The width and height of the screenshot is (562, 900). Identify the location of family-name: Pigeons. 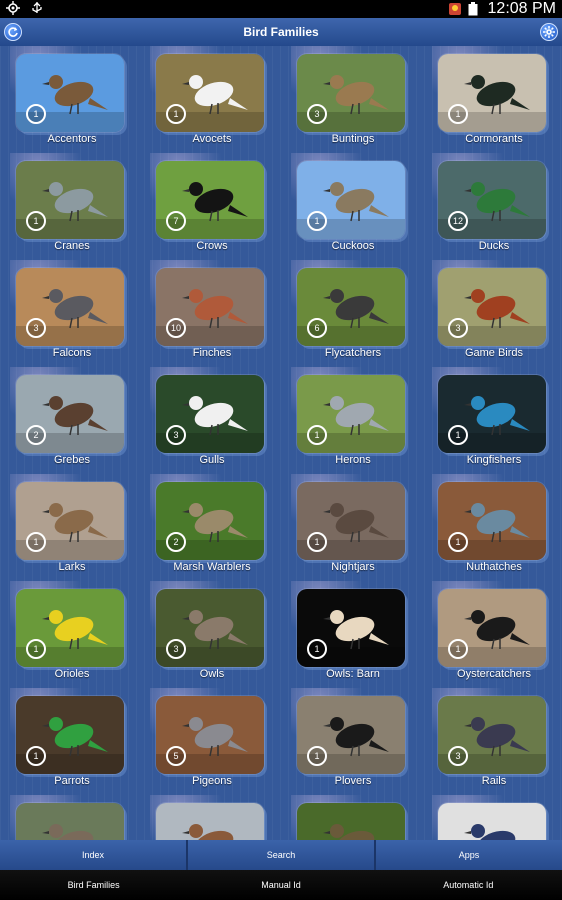
(212, 781).